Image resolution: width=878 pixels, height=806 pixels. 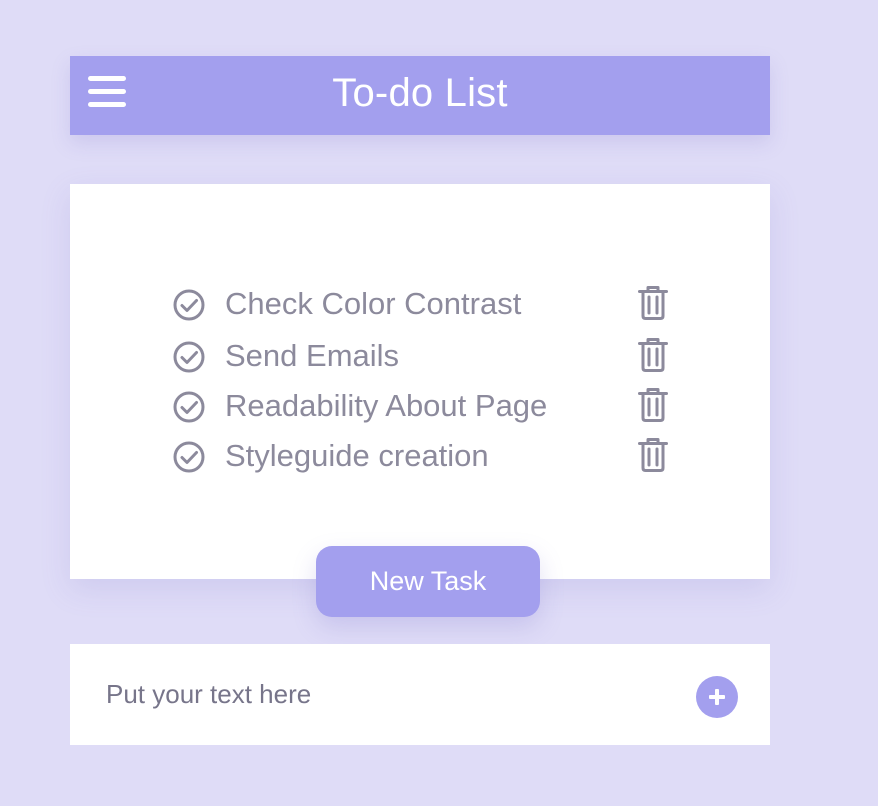 I want to click on list-item: Readability About Page, so click(x=422, y=411).